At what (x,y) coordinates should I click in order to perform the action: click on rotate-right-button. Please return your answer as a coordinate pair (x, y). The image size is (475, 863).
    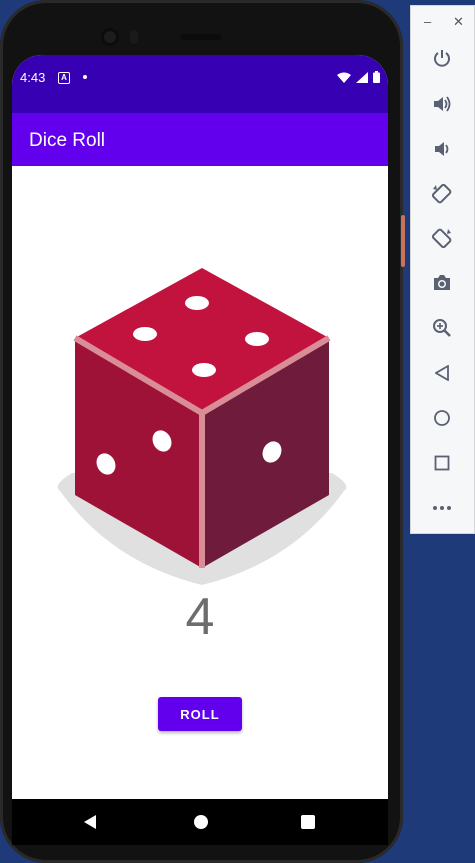
    Looking at the image, I should click on (442, 238).